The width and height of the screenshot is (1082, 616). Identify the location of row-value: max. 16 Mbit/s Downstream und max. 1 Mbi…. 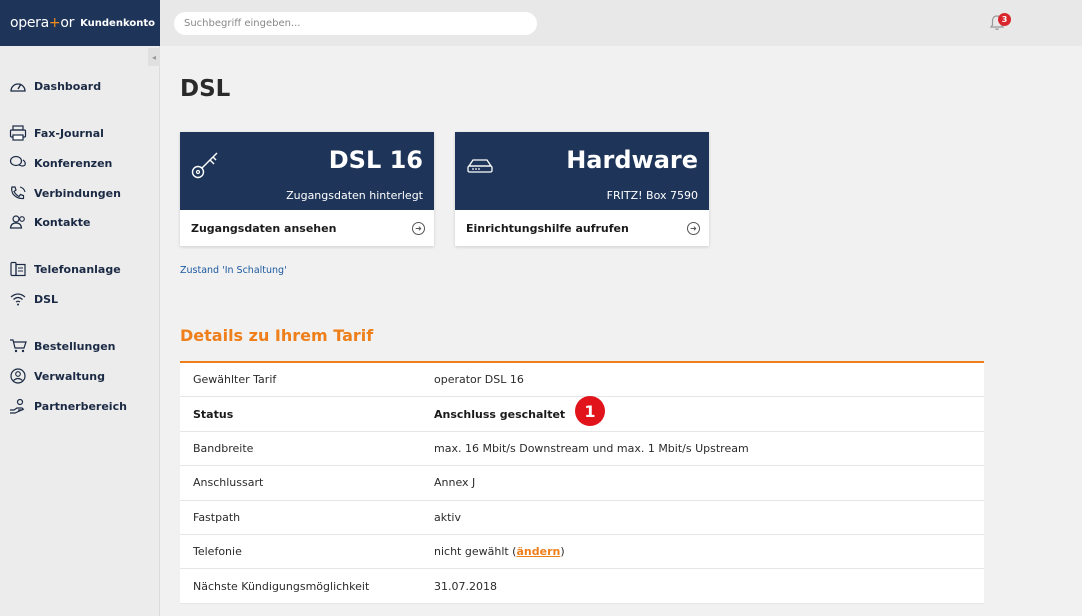
(591, 448).